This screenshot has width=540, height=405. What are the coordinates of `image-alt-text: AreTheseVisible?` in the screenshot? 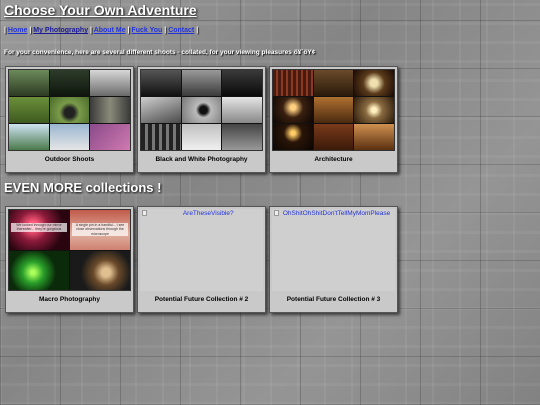 It's located at (208, 213).